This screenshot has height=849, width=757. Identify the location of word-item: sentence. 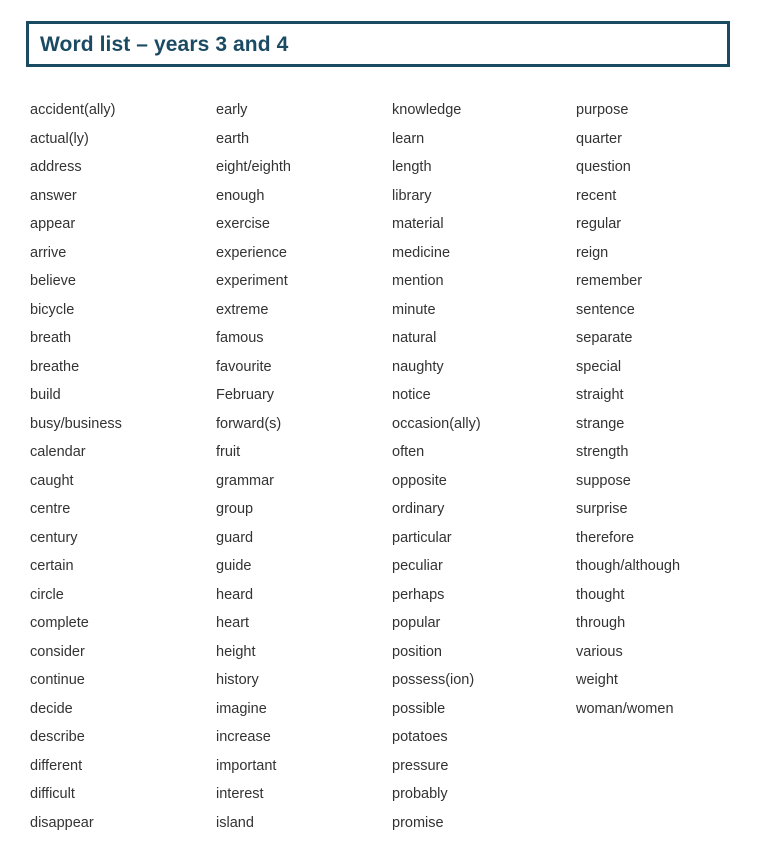
(605, 309).